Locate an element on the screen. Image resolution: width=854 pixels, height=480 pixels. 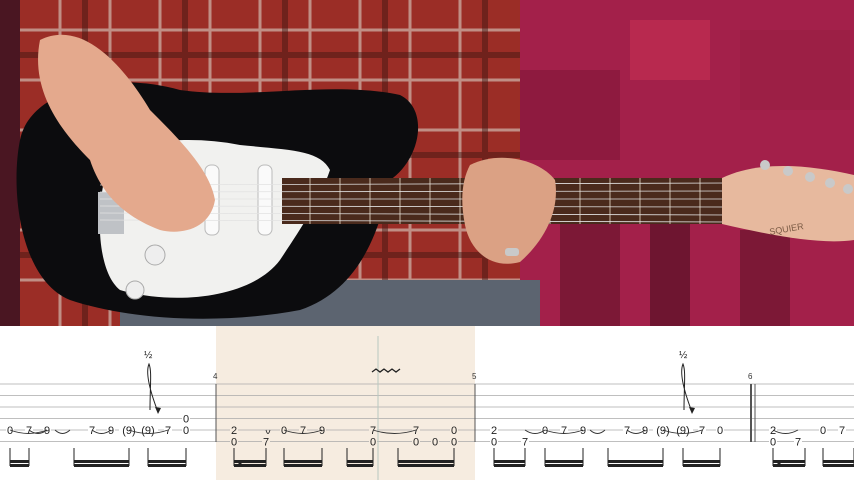
current-measure-highlight is located at coordinates (345, 403).